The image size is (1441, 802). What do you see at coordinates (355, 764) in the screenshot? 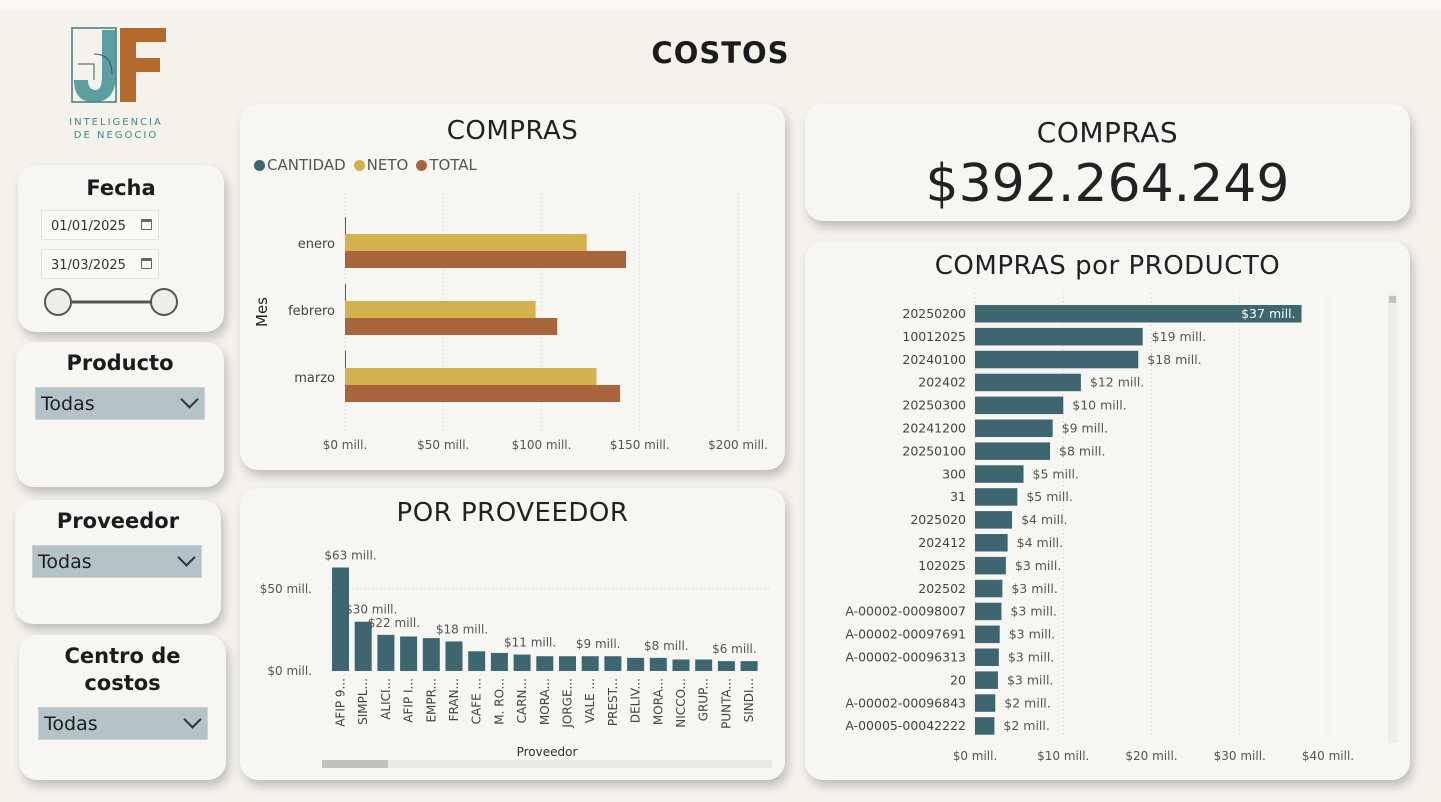
I see `horizontal-scrollbar-thumb` at bounding box center [355, 764].